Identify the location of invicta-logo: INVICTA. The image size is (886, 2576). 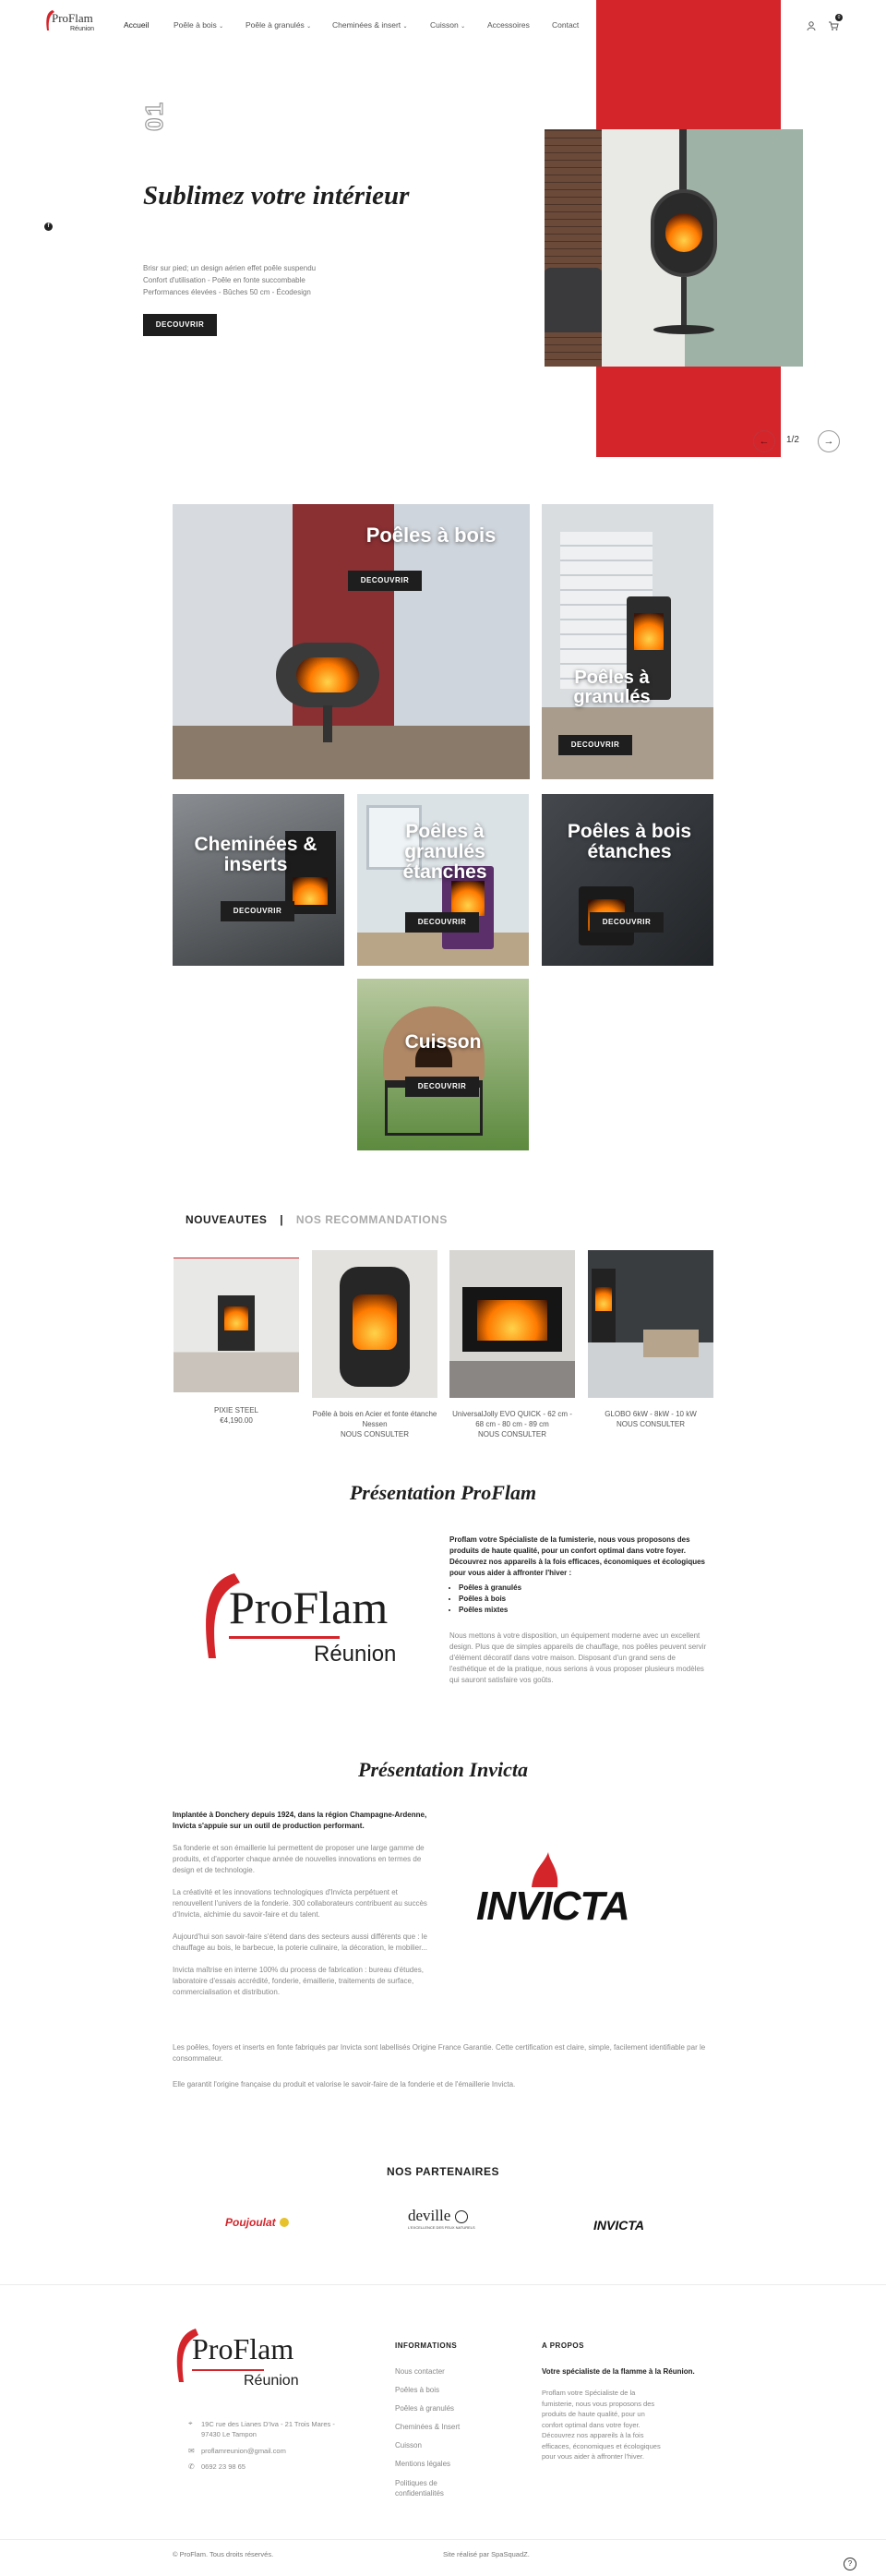
(582, 1891).